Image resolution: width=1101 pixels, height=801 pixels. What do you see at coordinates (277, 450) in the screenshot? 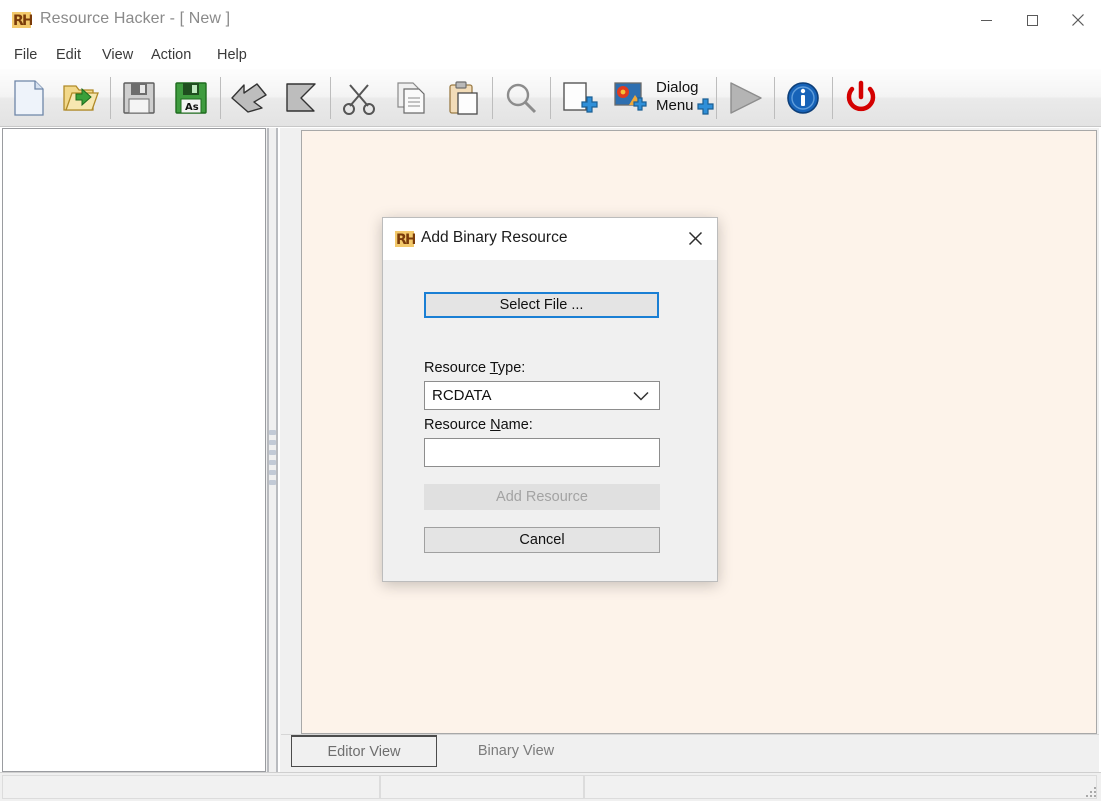
I see `splitter-edge-right` at bounding box center [277, 450].